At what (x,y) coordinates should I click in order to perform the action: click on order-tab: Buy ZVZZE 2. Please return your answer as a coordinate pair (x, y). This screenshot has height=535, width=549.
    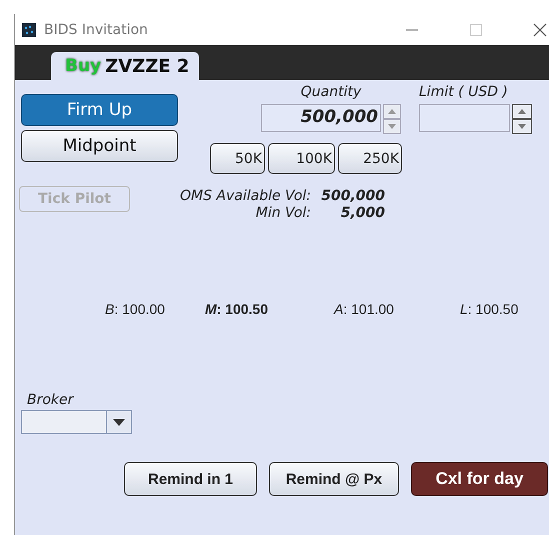
    Looking at the image, I should click on (125, 66).